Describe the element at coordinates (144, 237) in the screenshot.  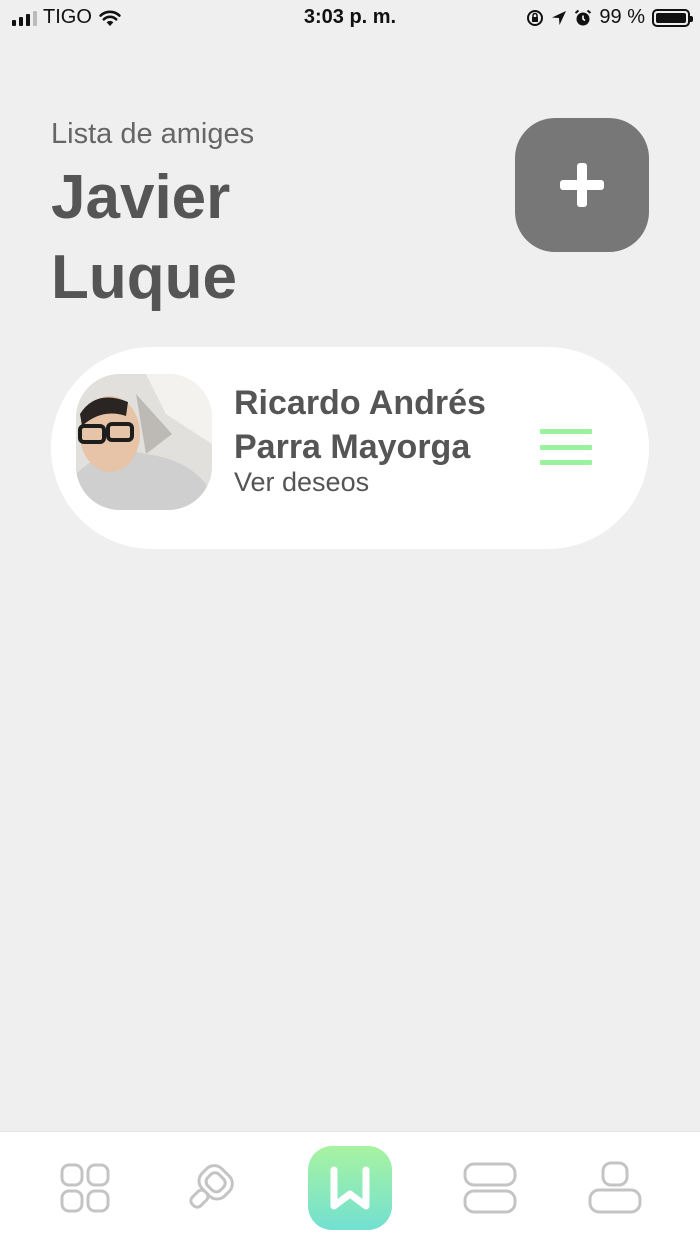
I see `page-title: Javier Luque` at that location.